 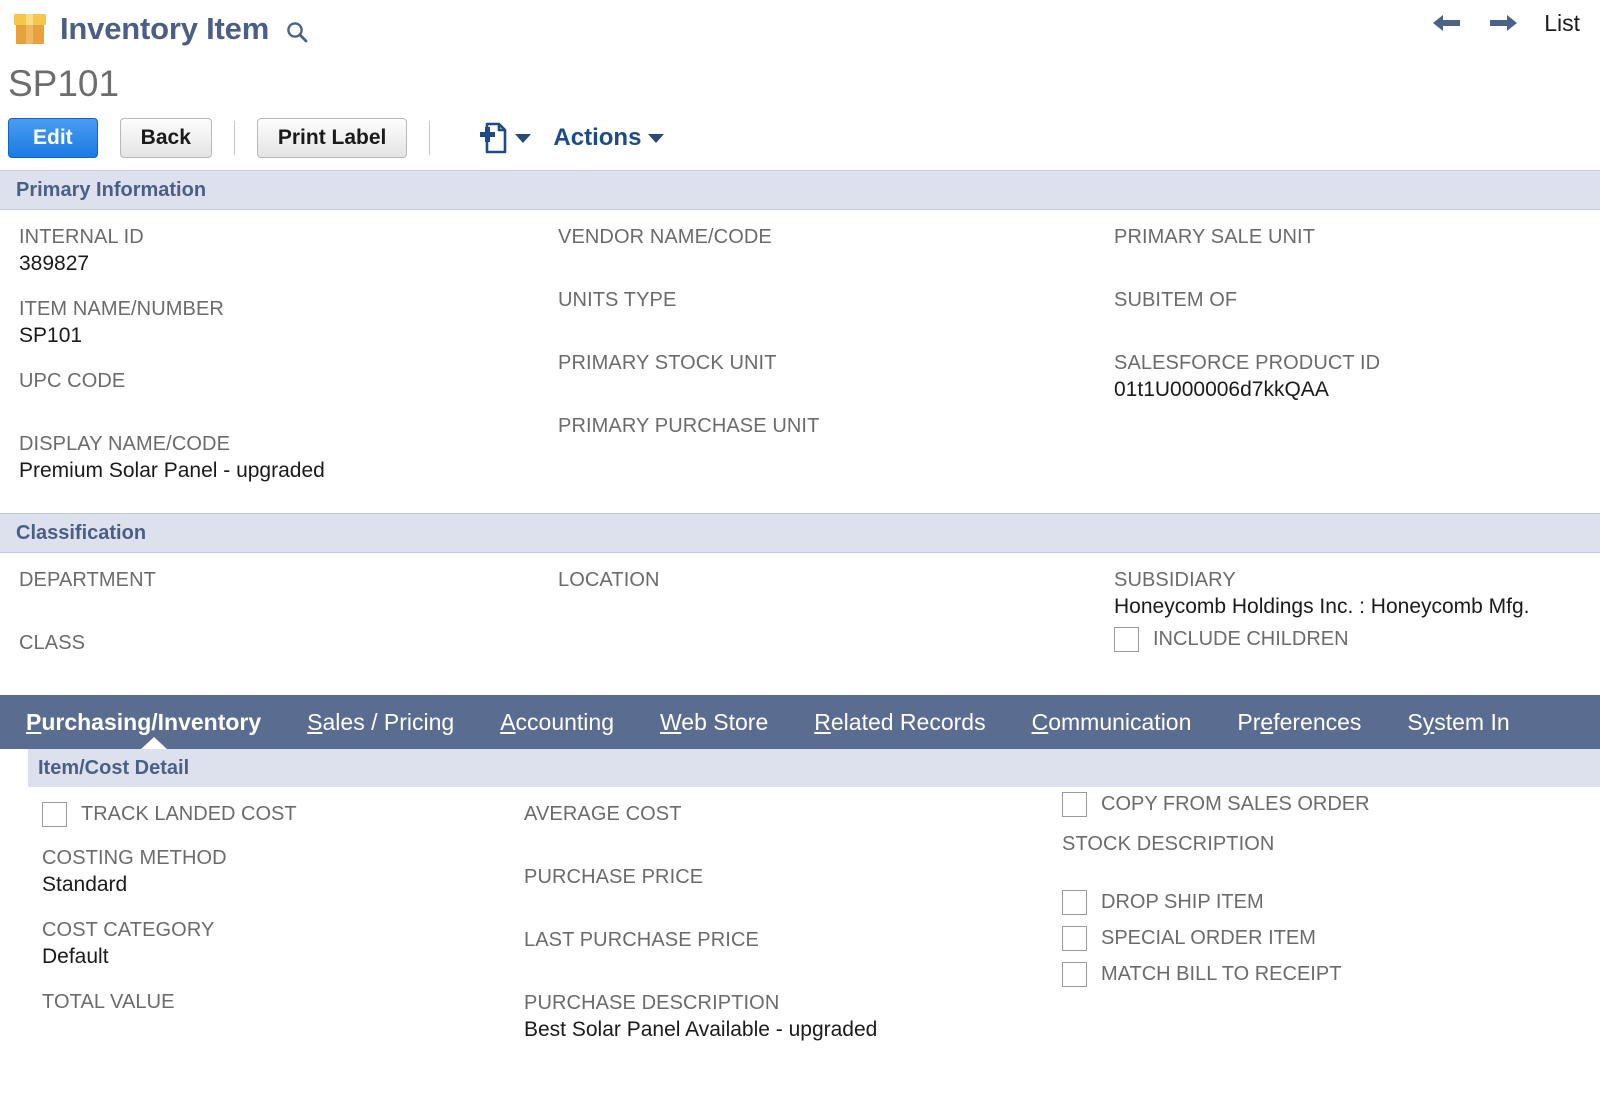 I want to click on box-icon, so click(x=30, y=29).